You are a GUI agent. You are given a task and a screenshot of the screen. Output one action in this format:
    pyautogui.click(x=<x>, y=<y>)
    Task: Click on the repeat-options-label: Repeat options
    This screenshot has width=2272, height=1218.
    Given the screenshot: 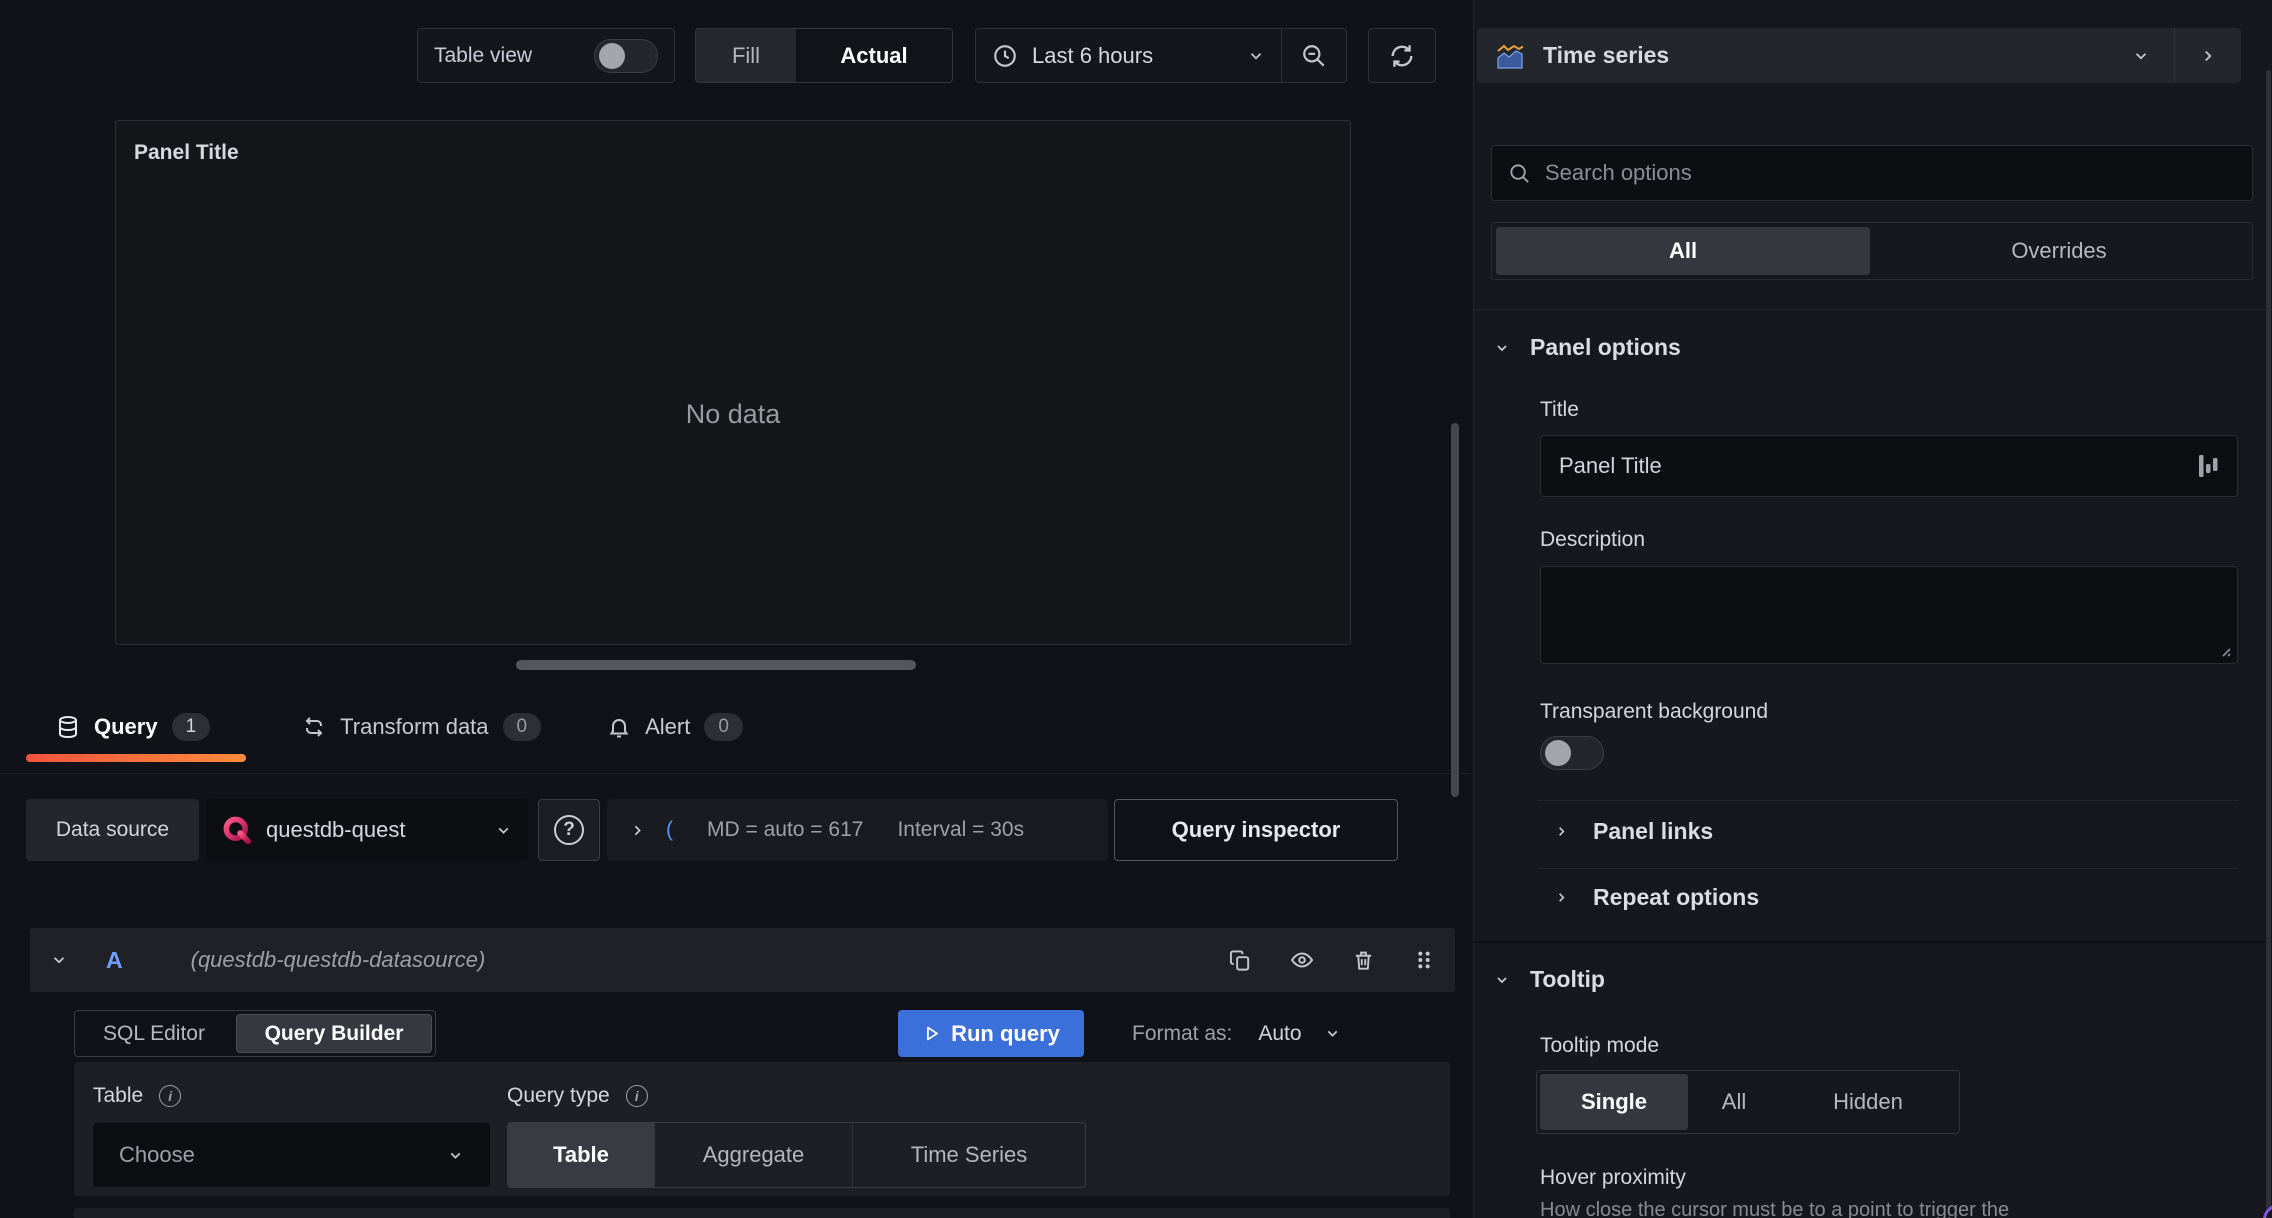 What is the action you would take?
    pyautogui.click(x=1676, y=897)
    